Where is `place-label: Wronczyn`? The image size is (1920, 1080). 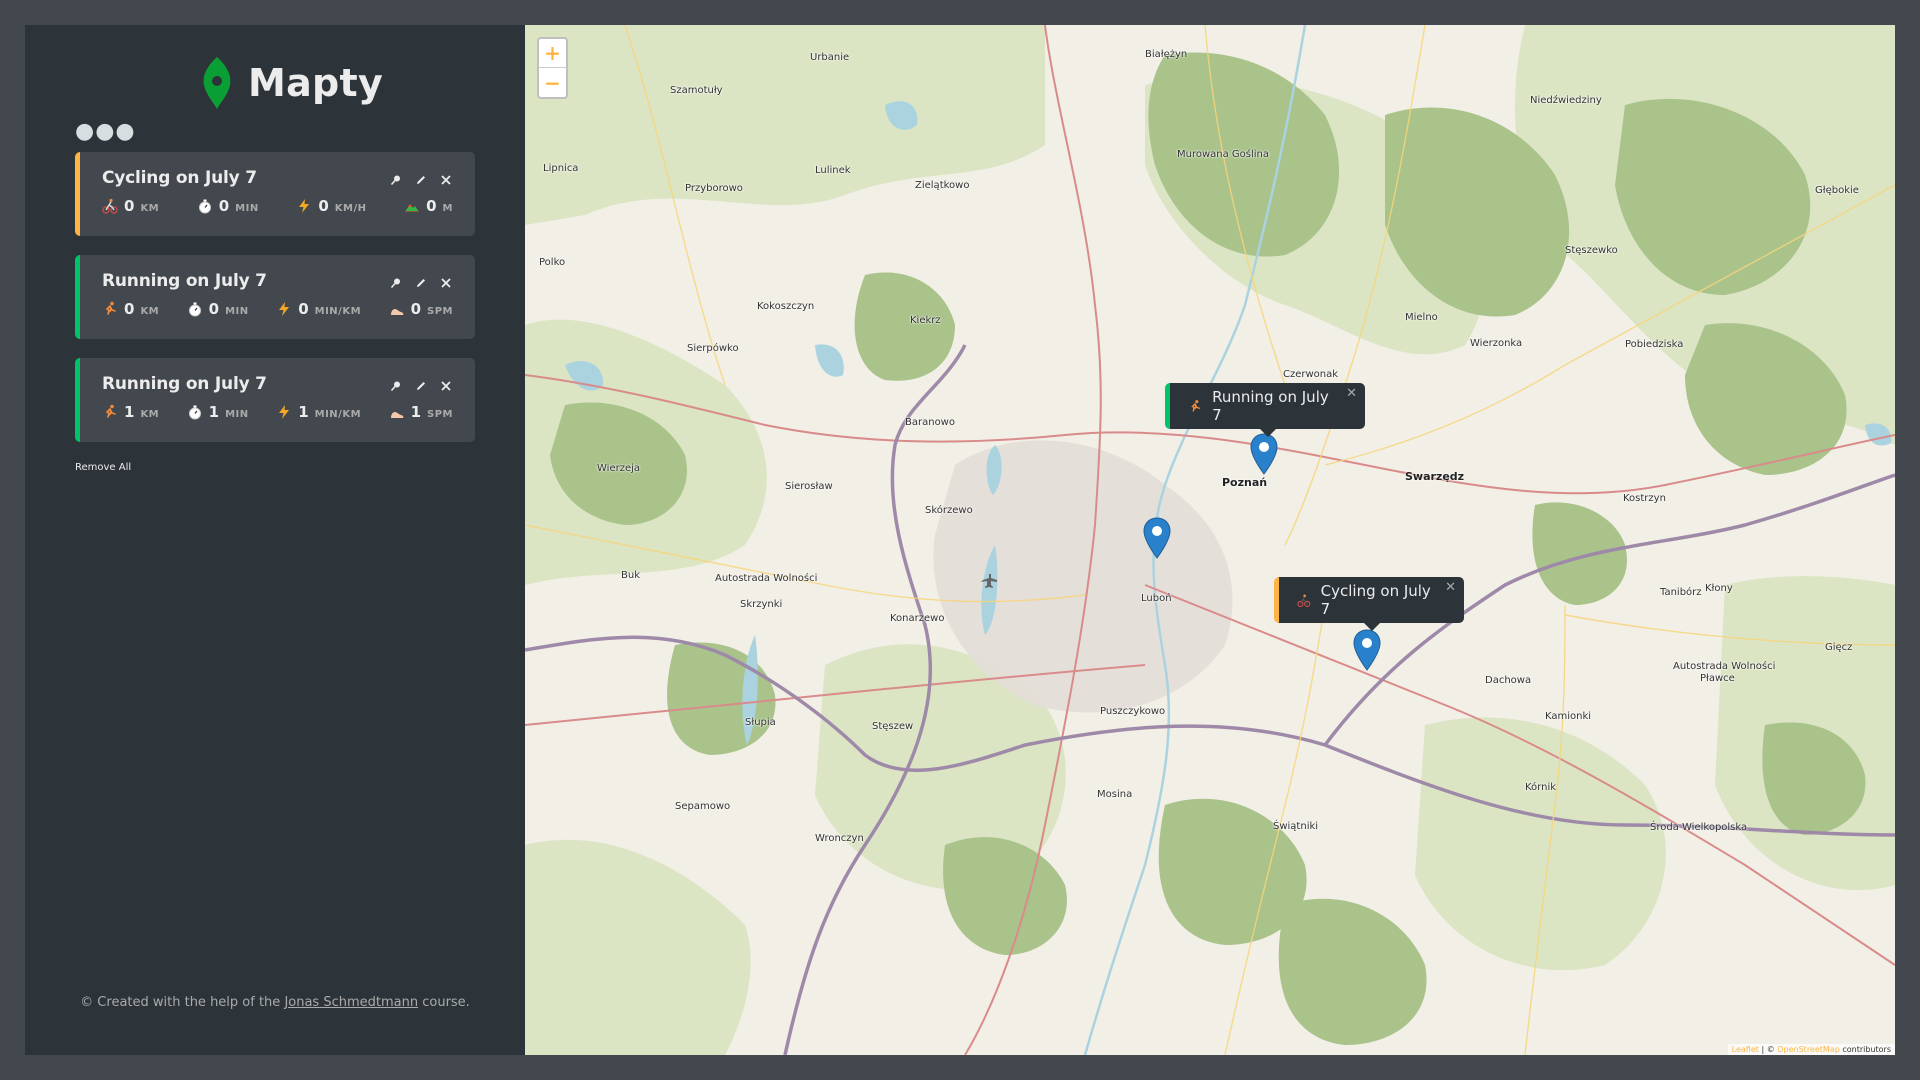 place-label: Wronczyn is located at coordinates (839, 838).